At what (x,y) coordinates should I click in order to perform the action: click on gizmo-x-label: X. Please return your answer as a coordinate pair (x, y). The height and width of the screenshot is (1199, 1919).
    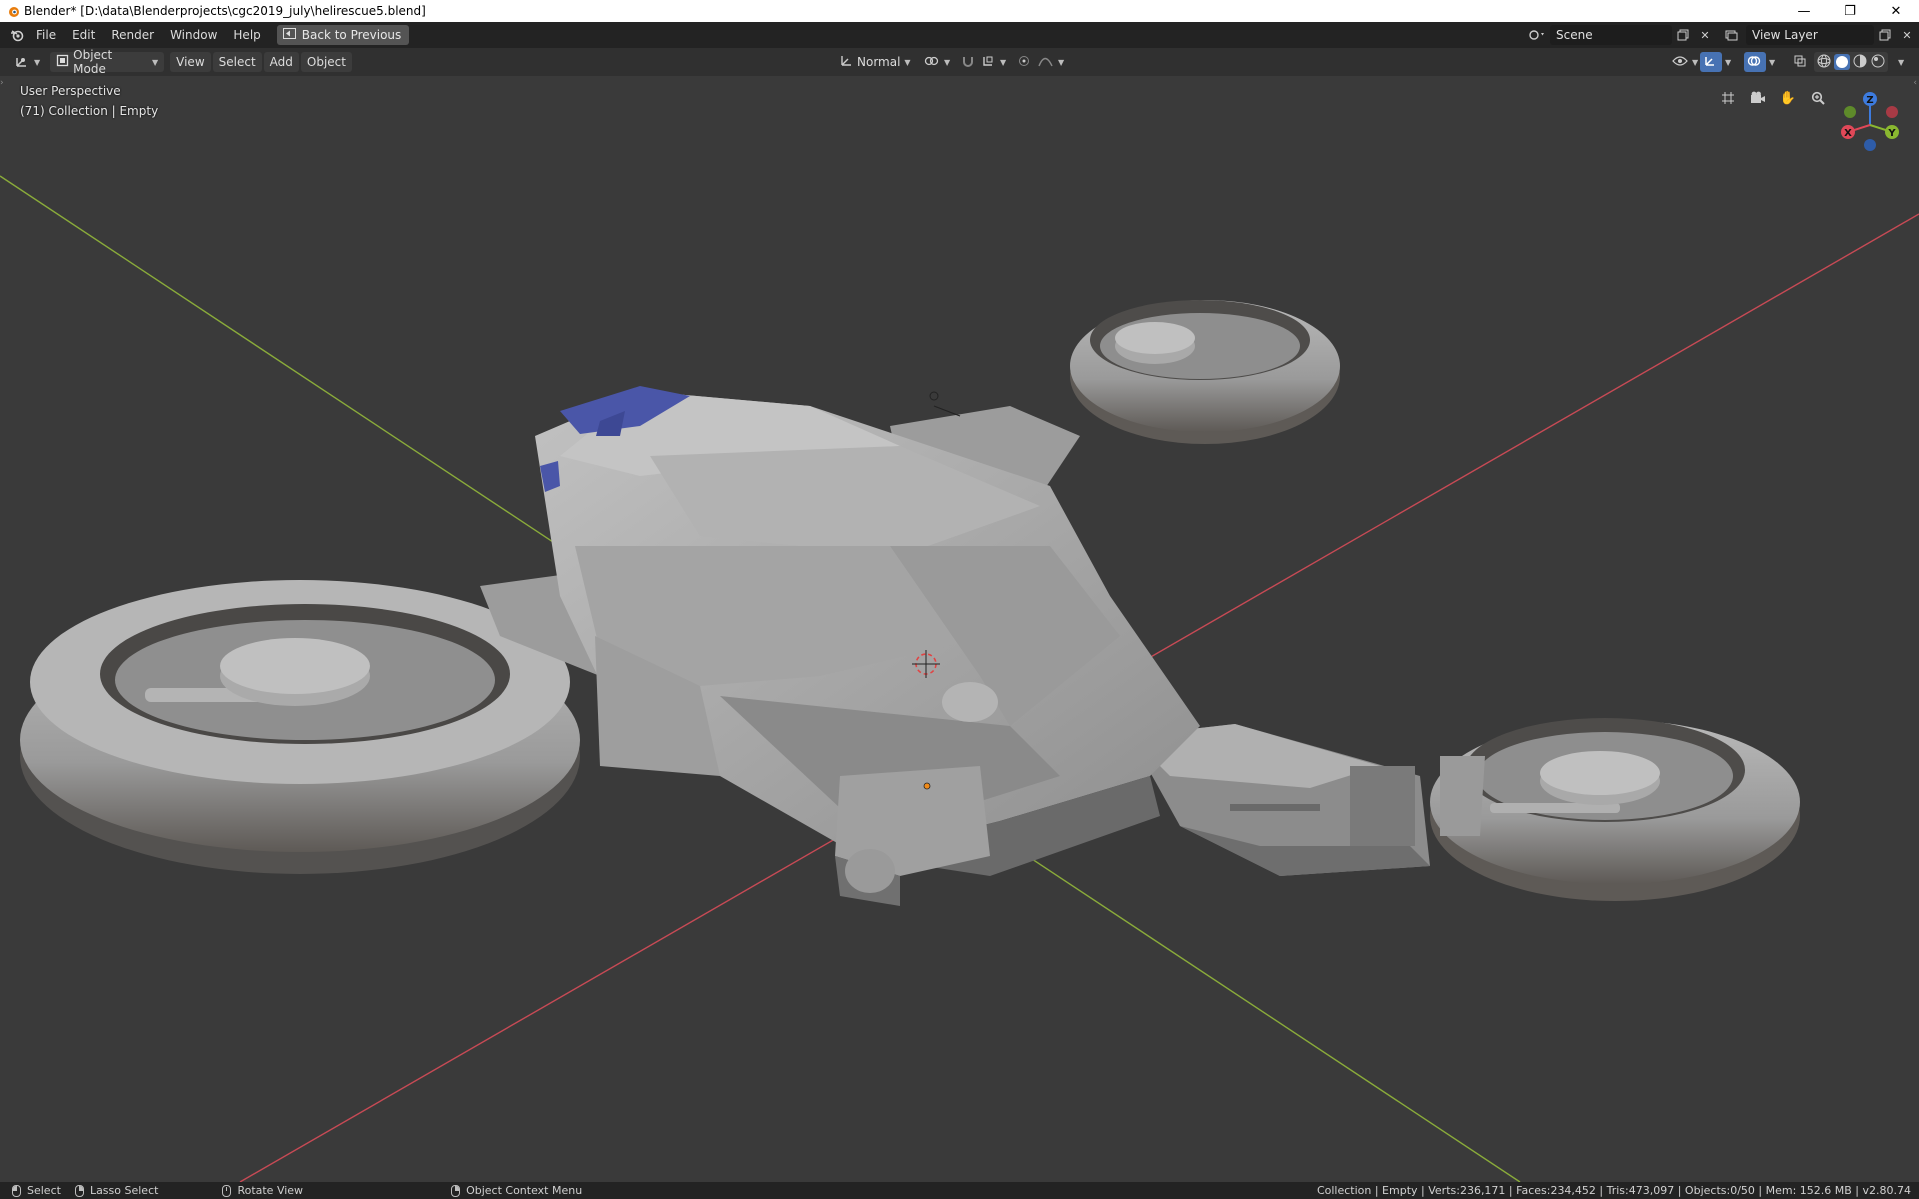
    Looking at the image, I should click on (1848, 133).